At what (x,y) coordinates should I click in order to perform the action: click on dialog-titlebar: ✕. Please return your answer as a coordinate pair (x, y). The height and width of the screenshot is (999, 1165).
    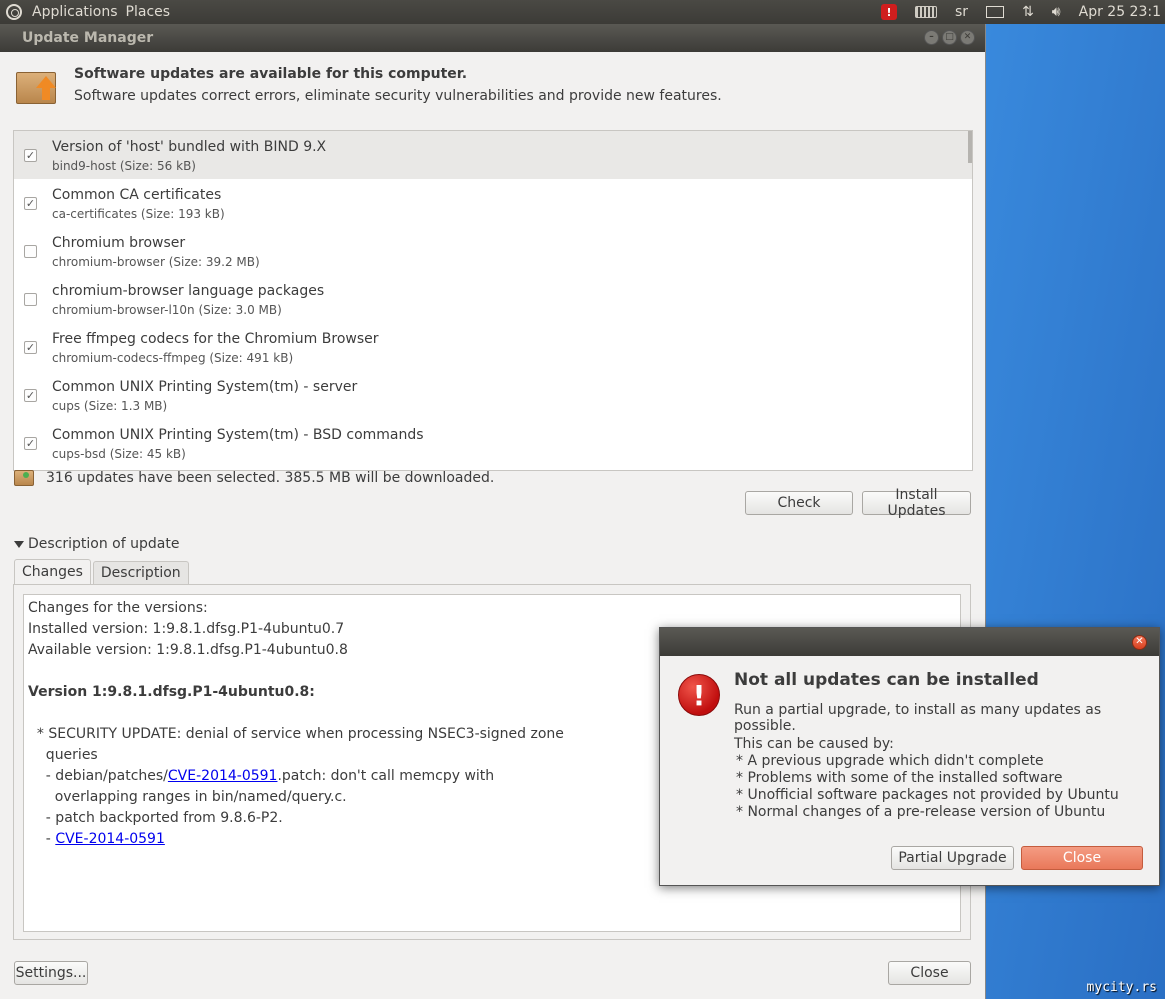
    Looking at the image, I should click on (909, 642).